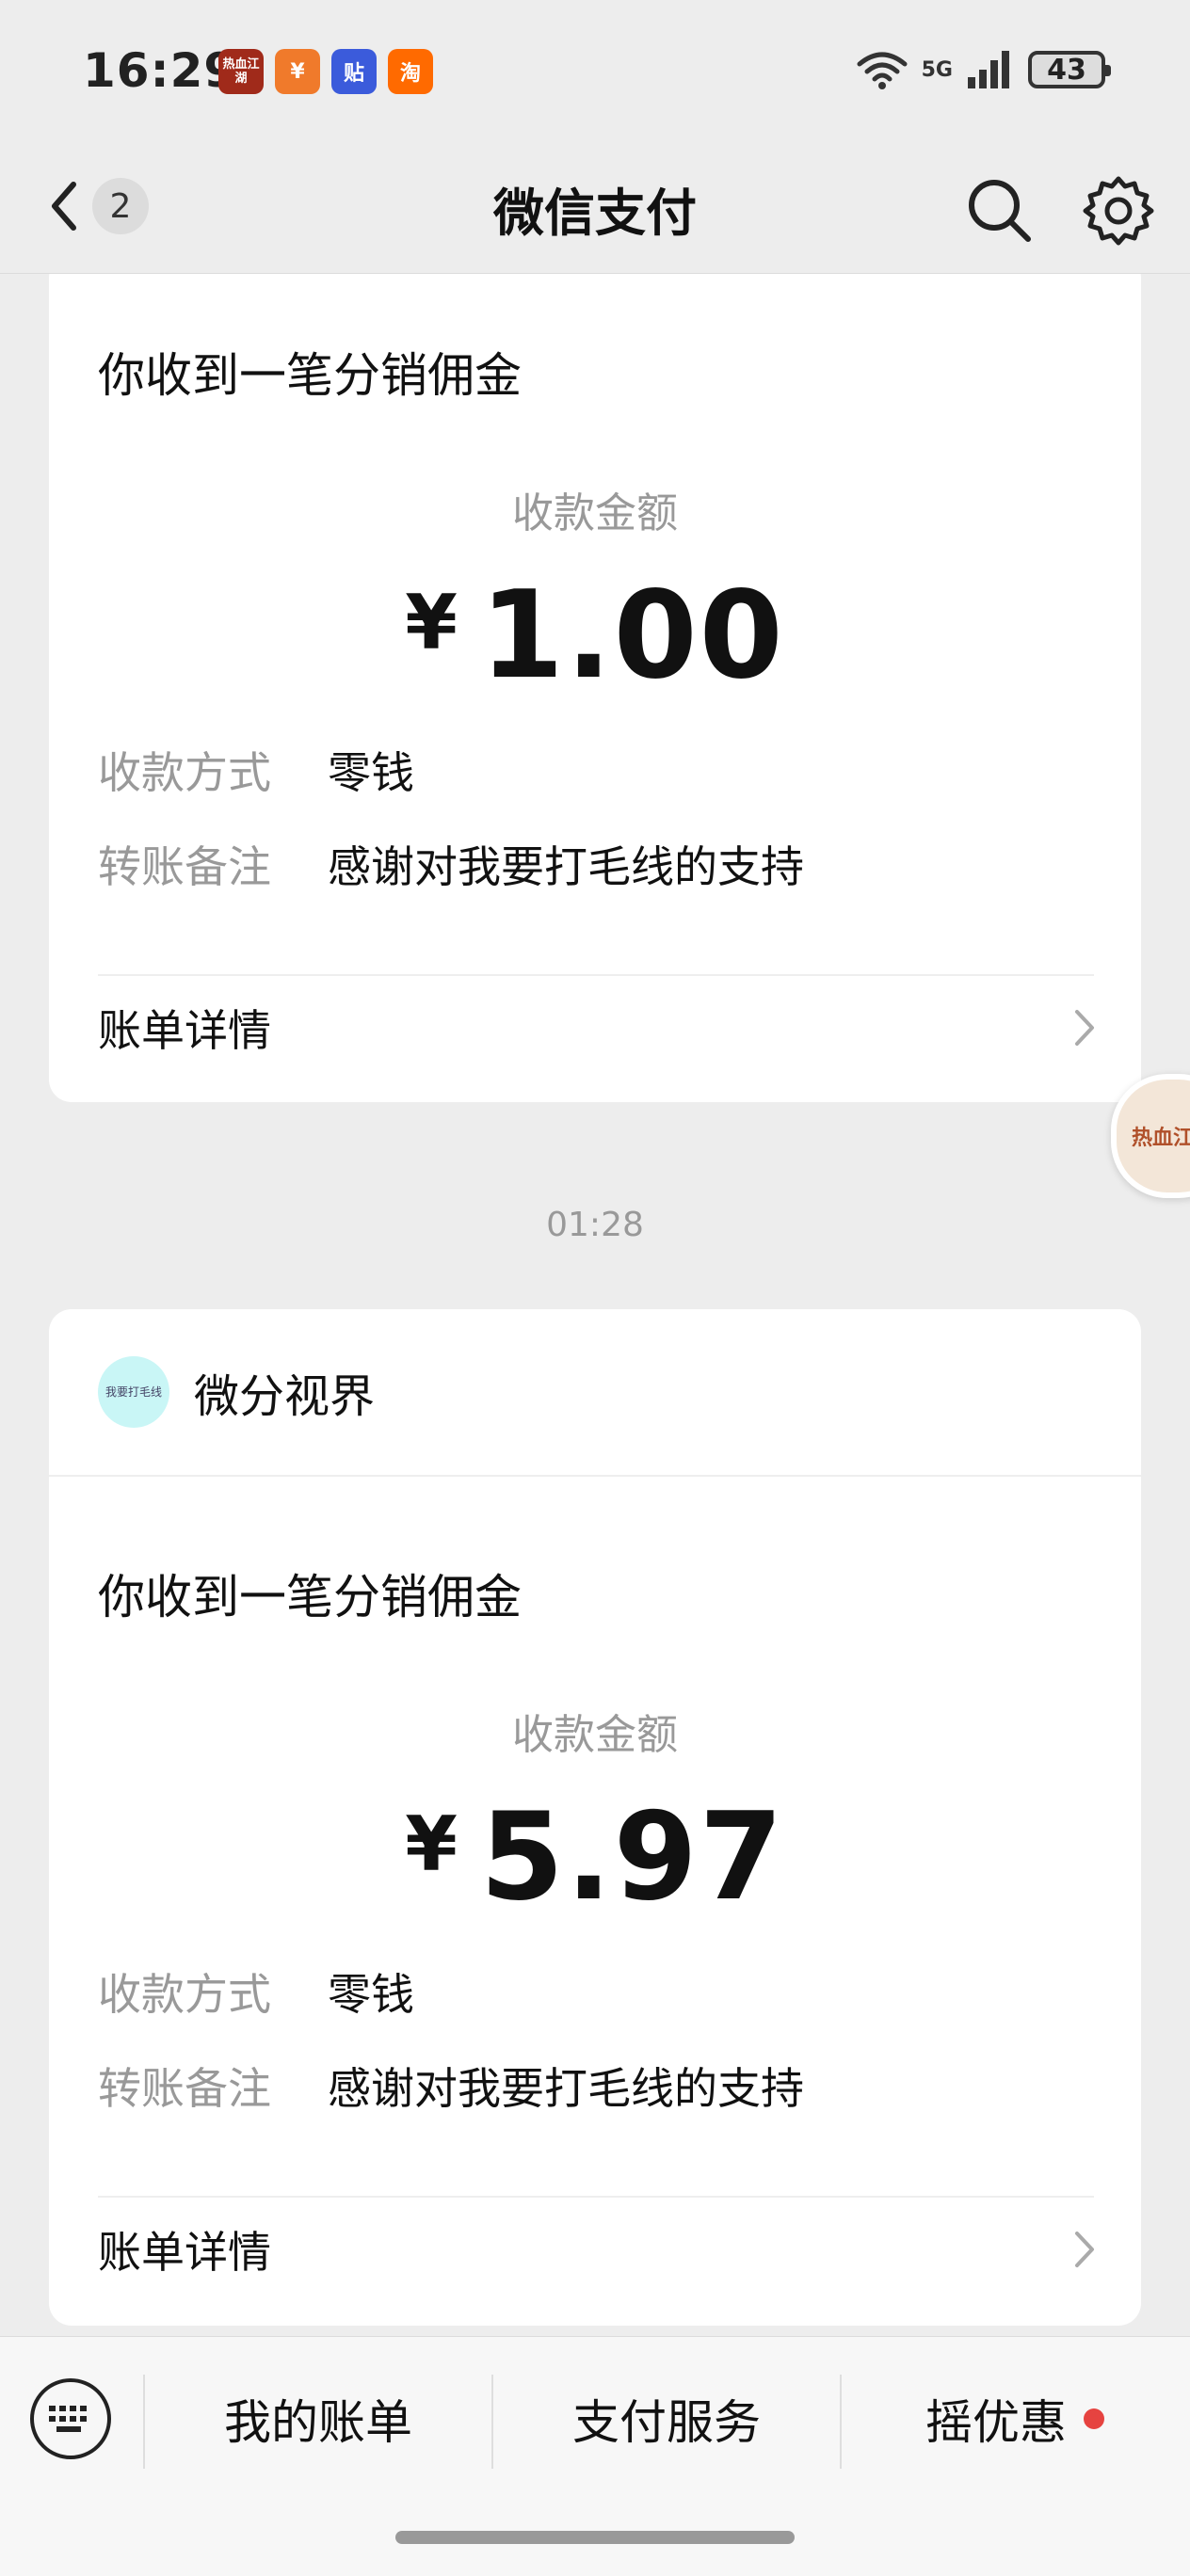 The image size is (1190, 2576). What do you see at coordinates (632, 636) in the screenshot?
I see `amount-number: 1.00` at bounding box center [632, 636].